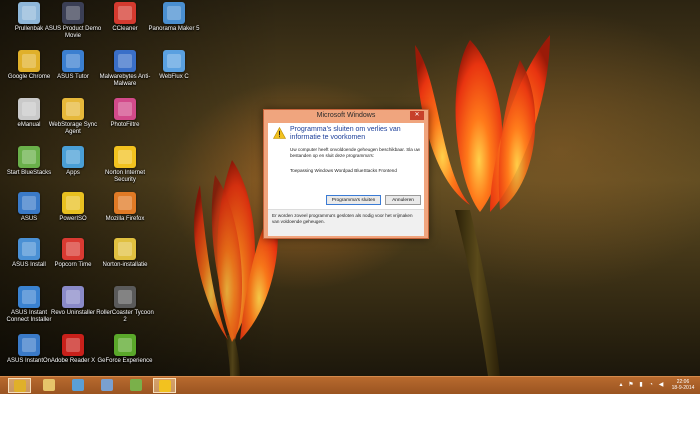 This screenshot has width=700, height=438. Describe the element at coordinates (125, 169) in the screenshot. I see `desktop-shortcut: Norton Internet Security` at that location.